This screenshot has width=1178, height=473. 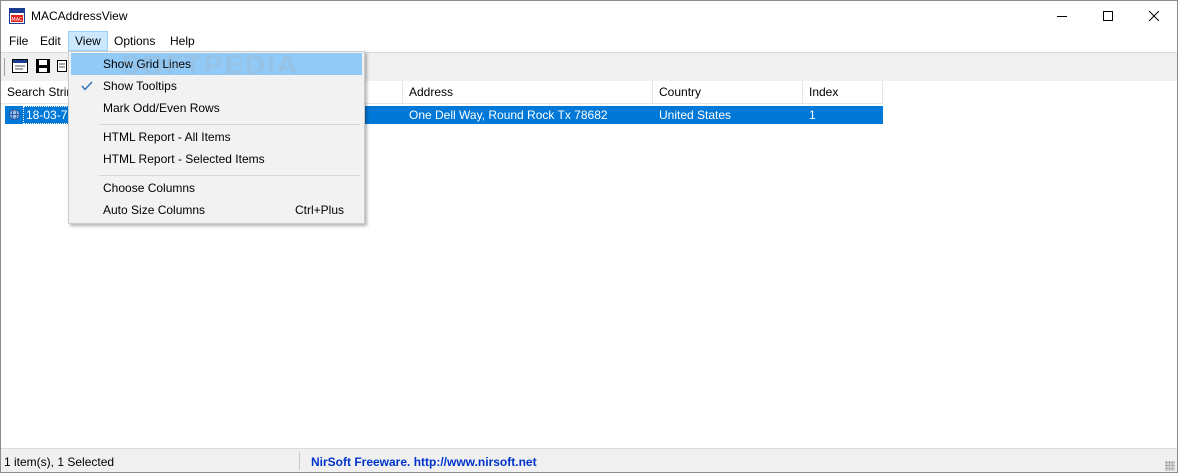 I want to click on save-icon, so click(x=43, y=66).